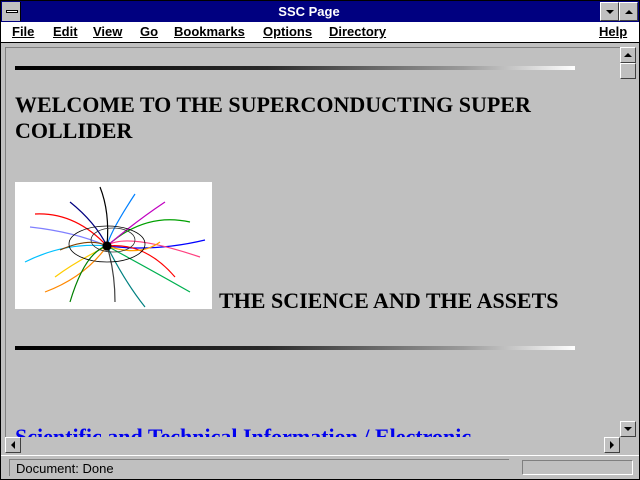  I want to click on menu-file: File, so click(23, 32).